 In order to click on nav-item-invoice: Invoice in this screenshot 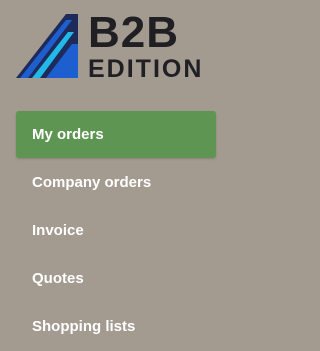, I will do `click(116, 230)`.